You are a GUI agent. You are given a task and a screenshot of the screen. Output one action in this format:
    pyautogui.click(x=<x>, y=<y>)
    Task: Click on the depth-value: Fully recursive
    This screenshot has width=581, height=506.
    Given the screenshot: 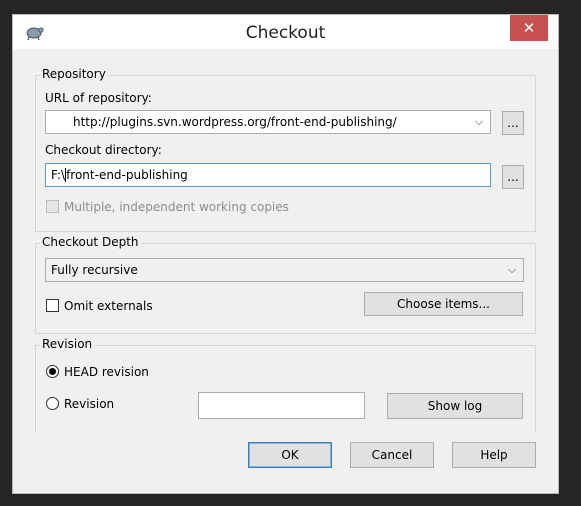 What is the action you would take?
    pyautogui.click(x=94, y=270)
    